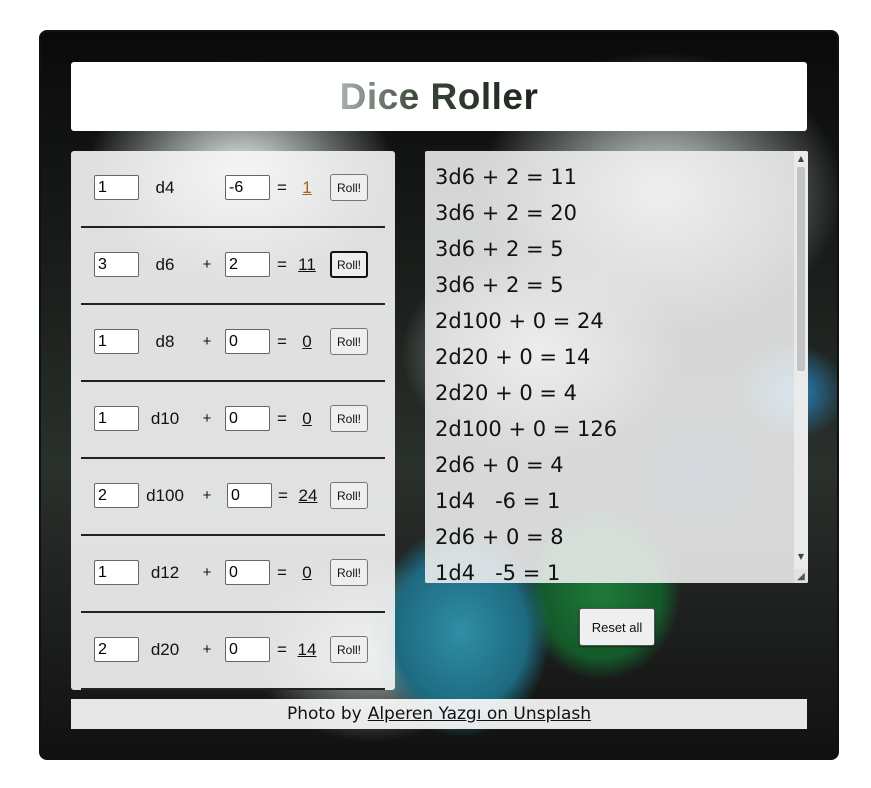  Describe the element at coordinates (165, 495) in the screenshot. I see `die-type-label: d100` at that location.